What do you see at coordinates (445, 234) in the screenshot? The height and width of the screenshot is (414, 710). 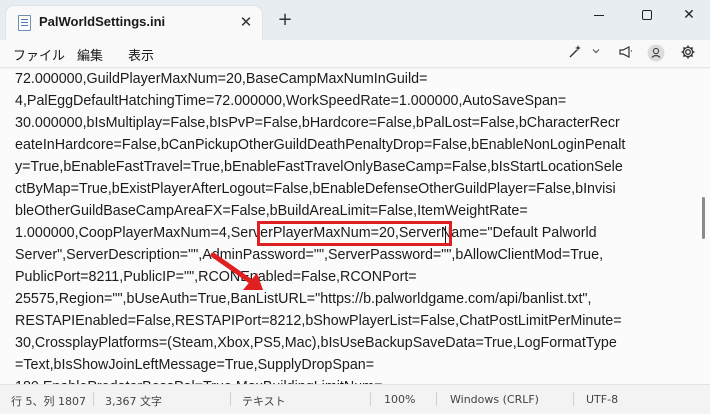 I see `text-caret` at bounding box center [445, 234].